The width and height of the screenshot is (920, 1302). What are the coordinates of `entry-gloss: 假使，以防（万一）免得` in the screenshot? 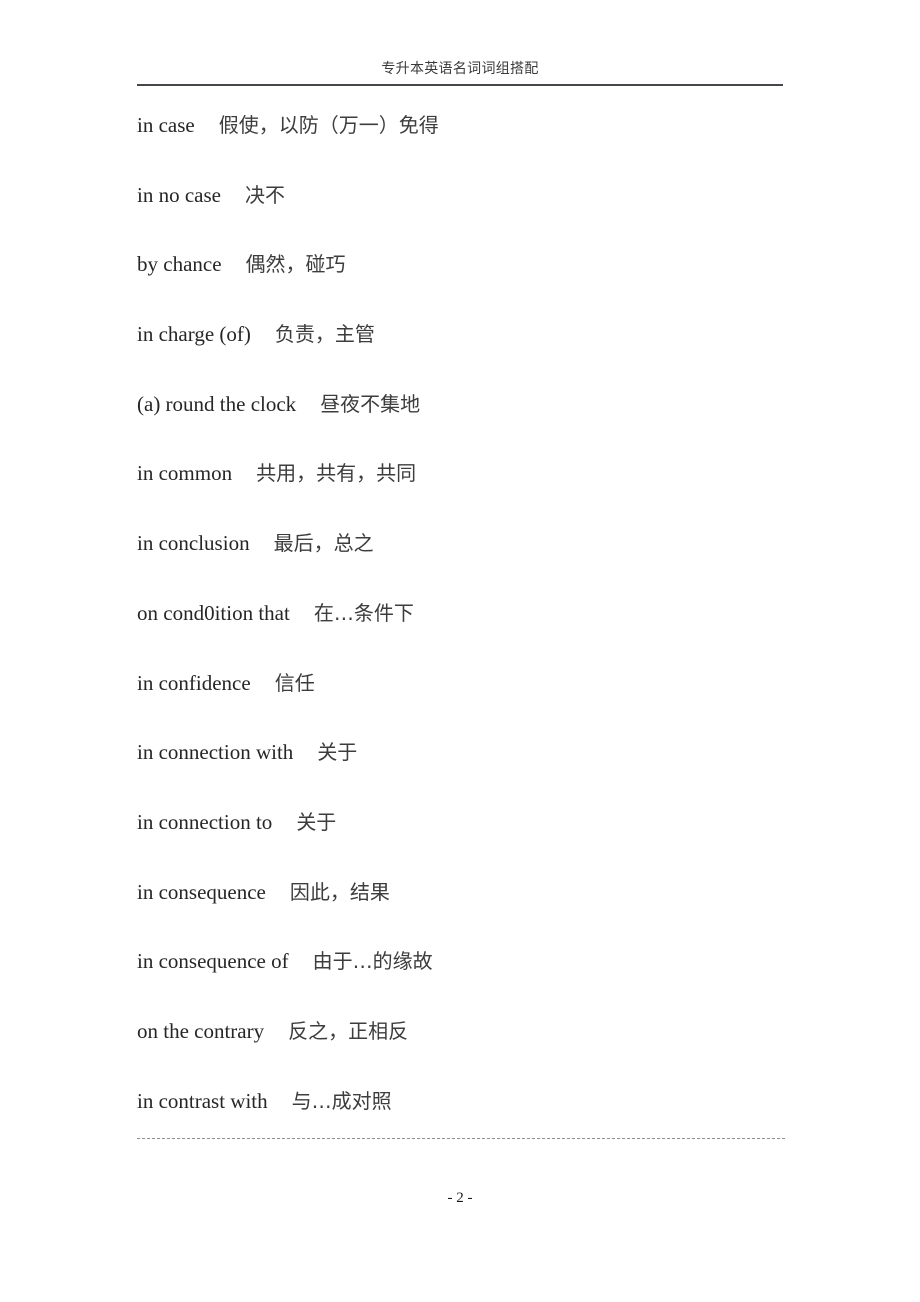 It's located at (328, 125).